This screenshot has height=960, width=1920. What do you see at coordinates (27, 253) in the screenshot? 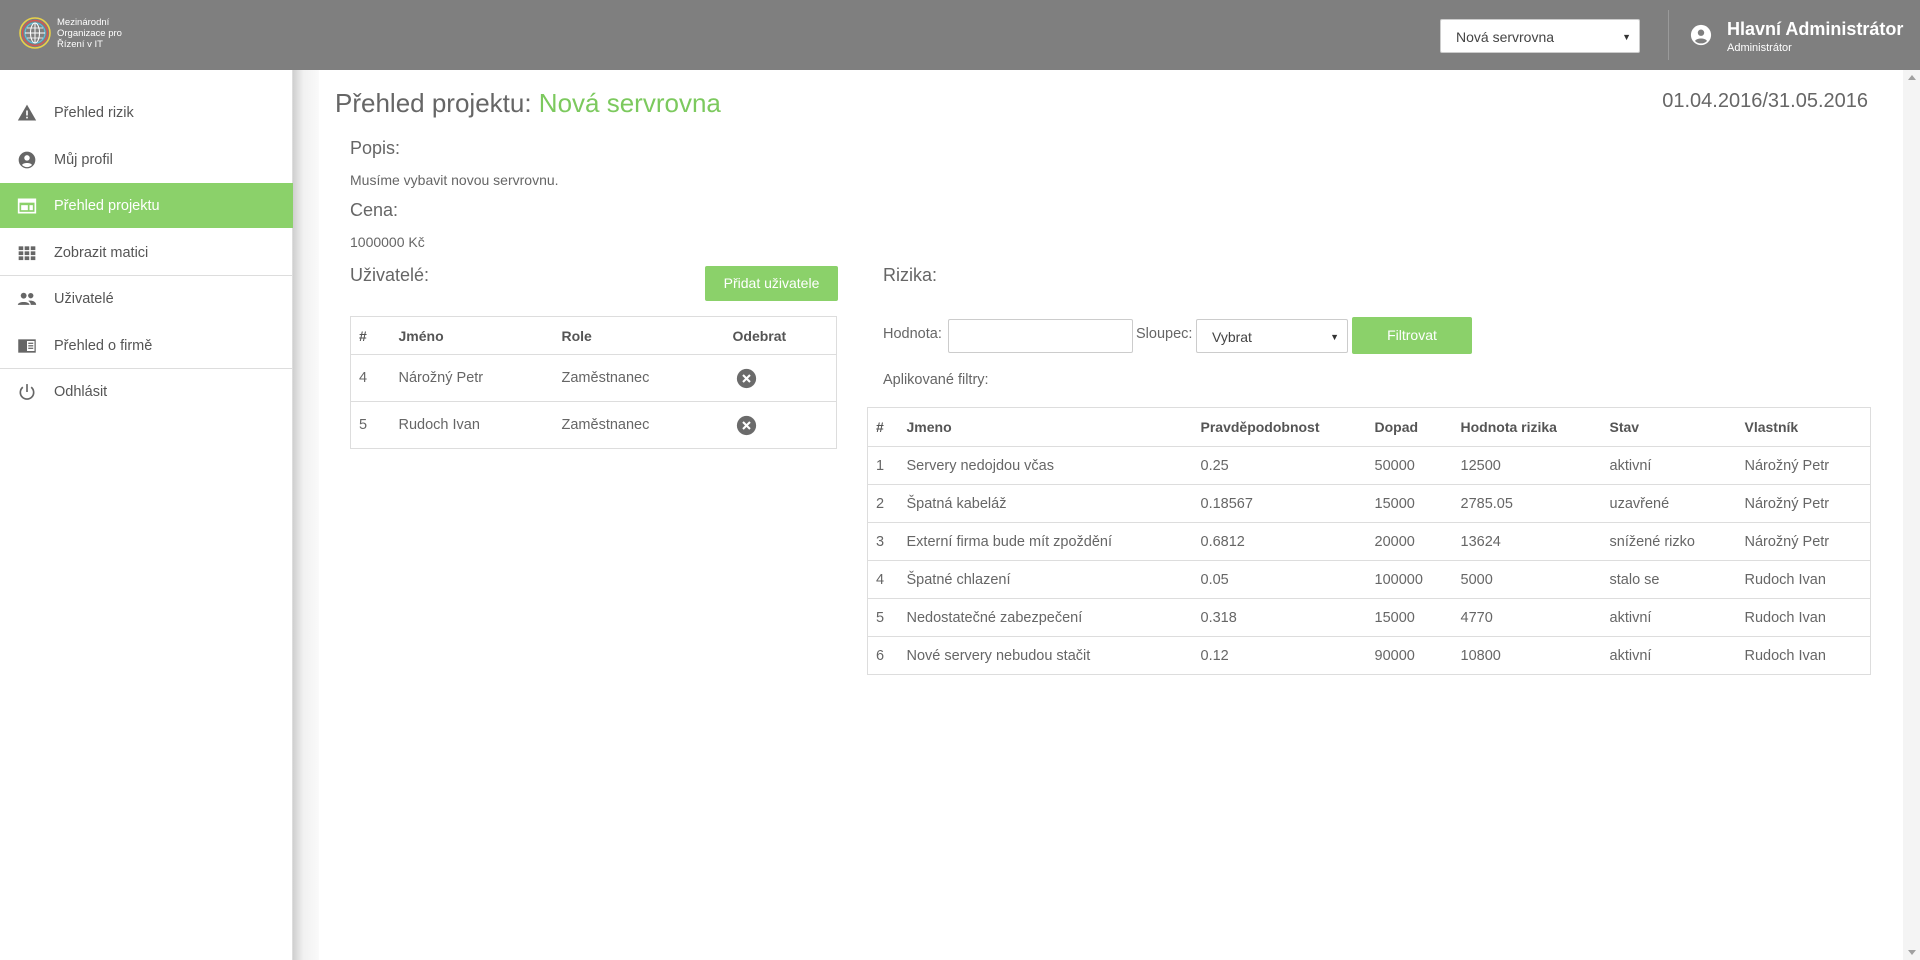
I see `grid-icon` at bounding box center [27, 253].